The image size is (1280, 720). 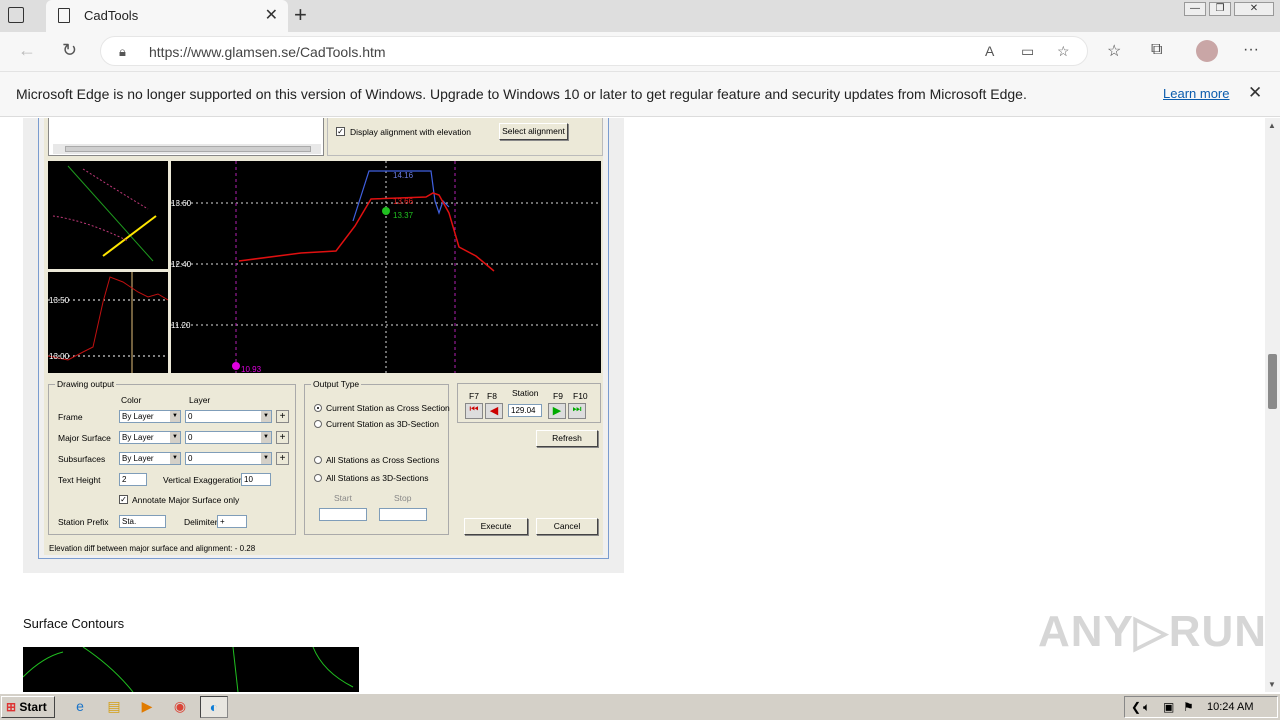 I want to click on text-height-label: Text Height, so click(x=79, y=480).